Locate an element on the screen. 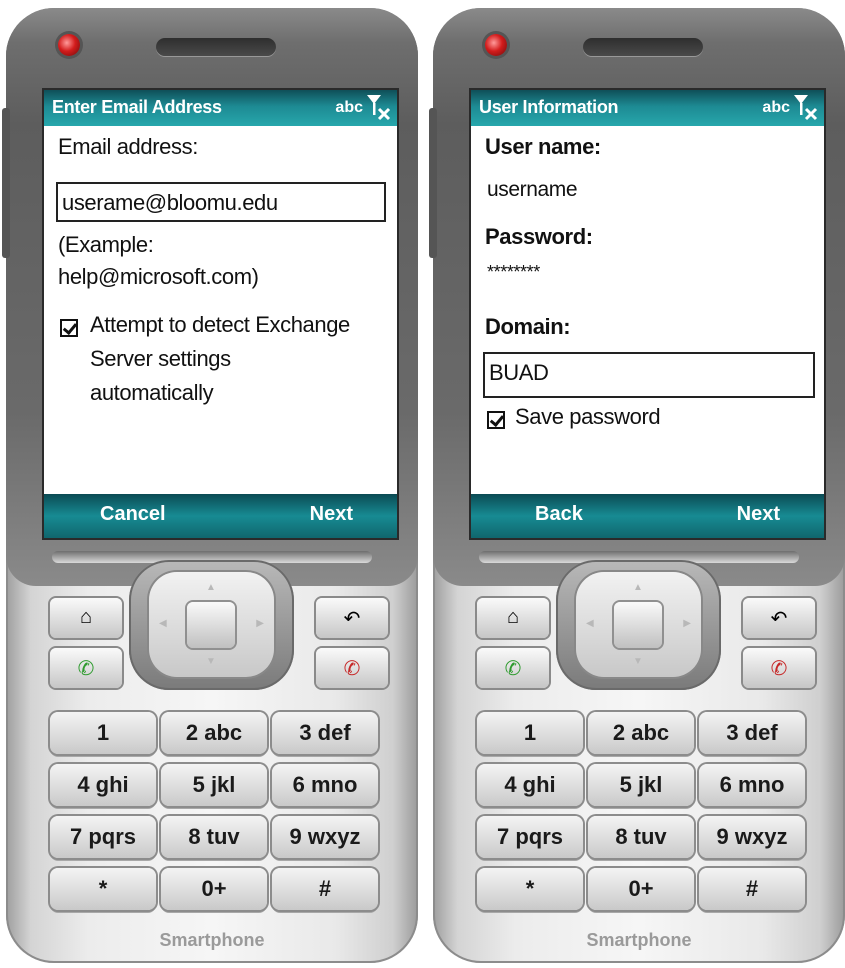 The width and height of the screenshot is (845, 968). screen-title: Enter Email Address is located at coordinates (137, 107).